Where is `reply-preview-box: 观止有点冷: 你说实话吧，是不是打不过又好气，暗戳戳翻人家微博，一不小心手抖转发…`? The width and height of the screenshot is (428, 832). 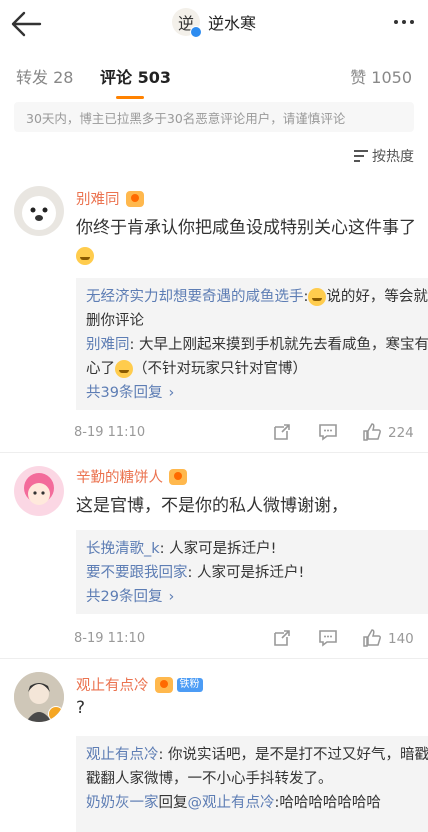
reply-preview-box: 观止有点冷: 你说实话吧，是不是打不过又好气，暗戳戳翻人家微博，一不小心手抖转发… is located at coordinates (252, 784).